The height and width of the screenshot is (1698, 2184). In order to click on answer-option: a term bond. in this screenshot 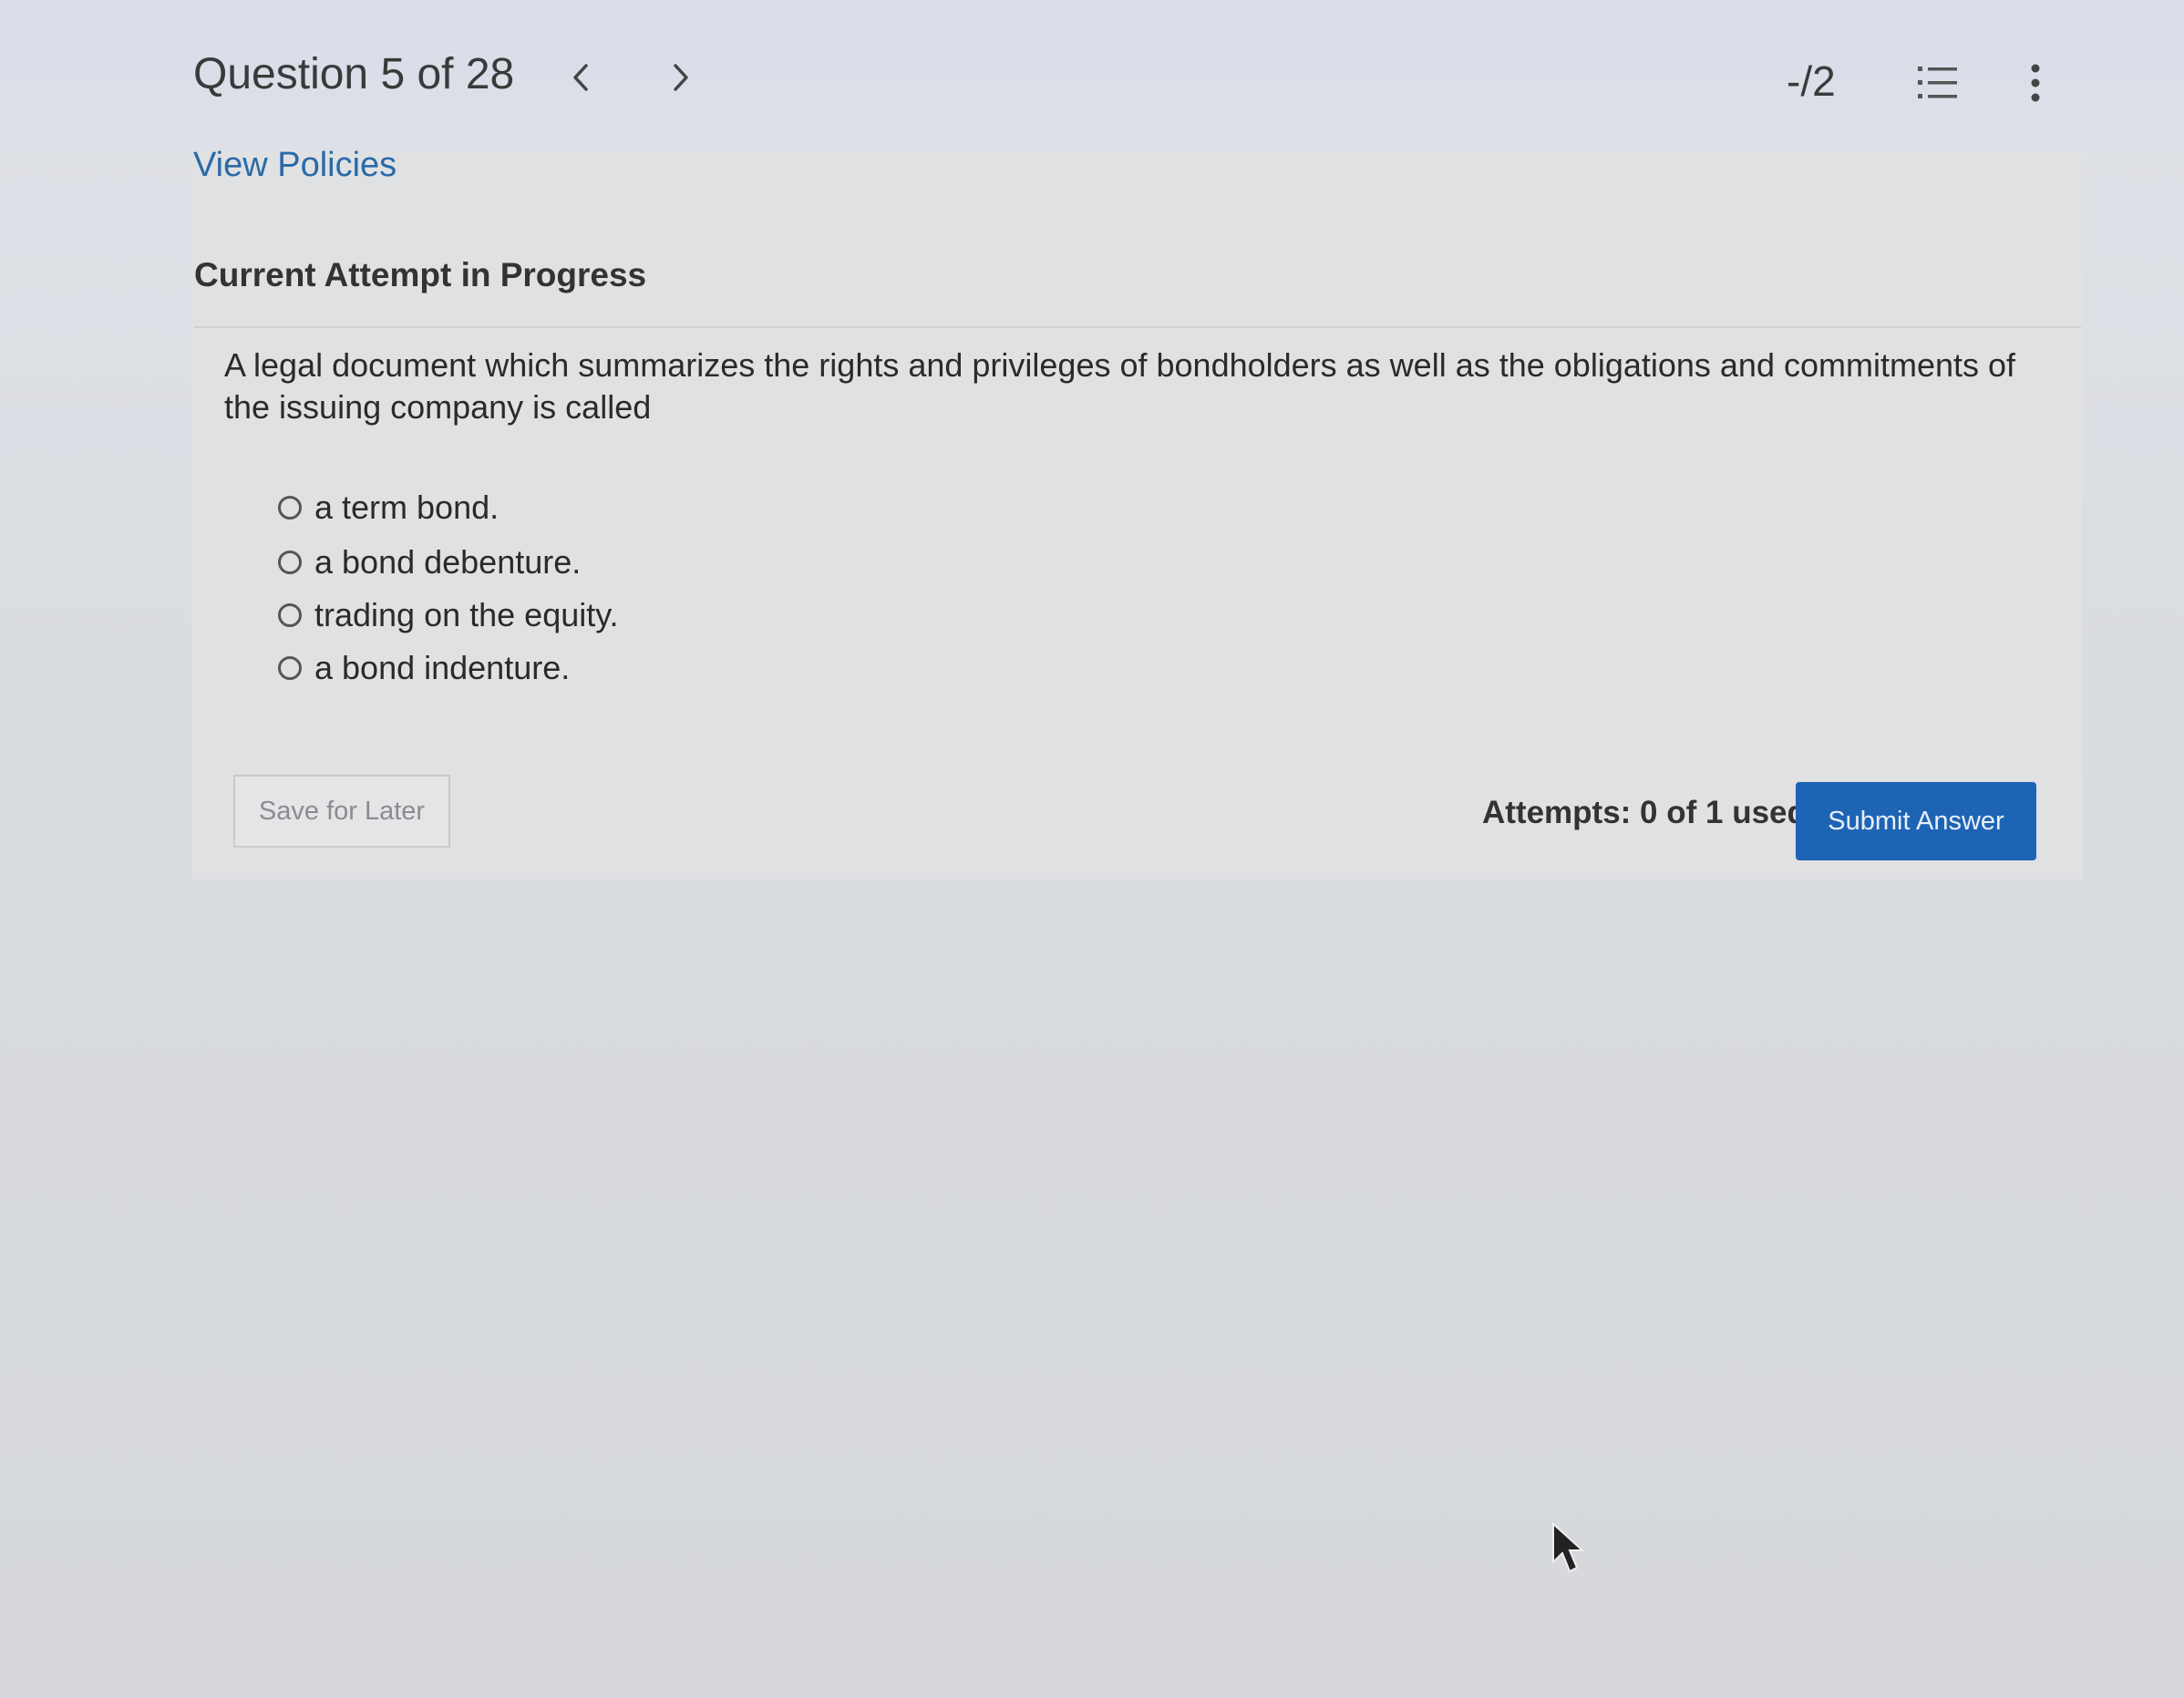, I will do `click(389, 508)`.